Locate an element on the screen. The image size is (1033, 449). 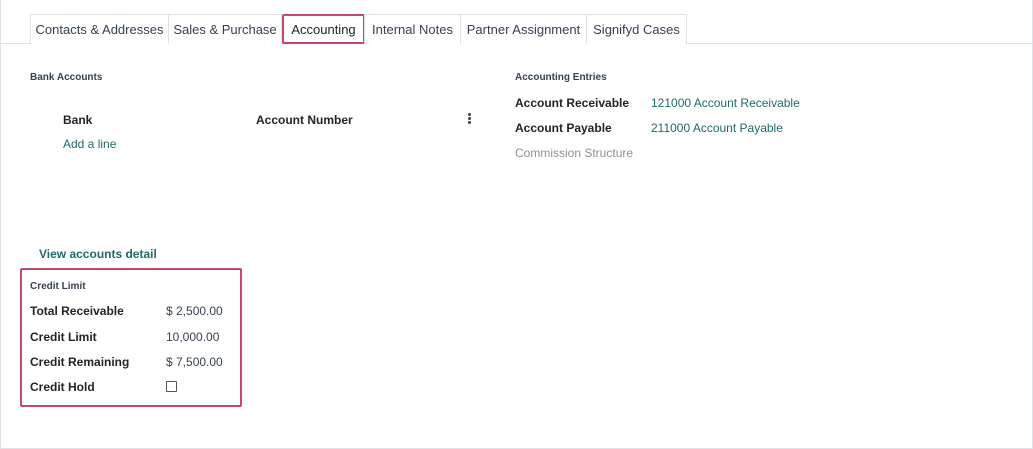
account-receivable-label: Account Receivable is located at coordinates (572, 103).